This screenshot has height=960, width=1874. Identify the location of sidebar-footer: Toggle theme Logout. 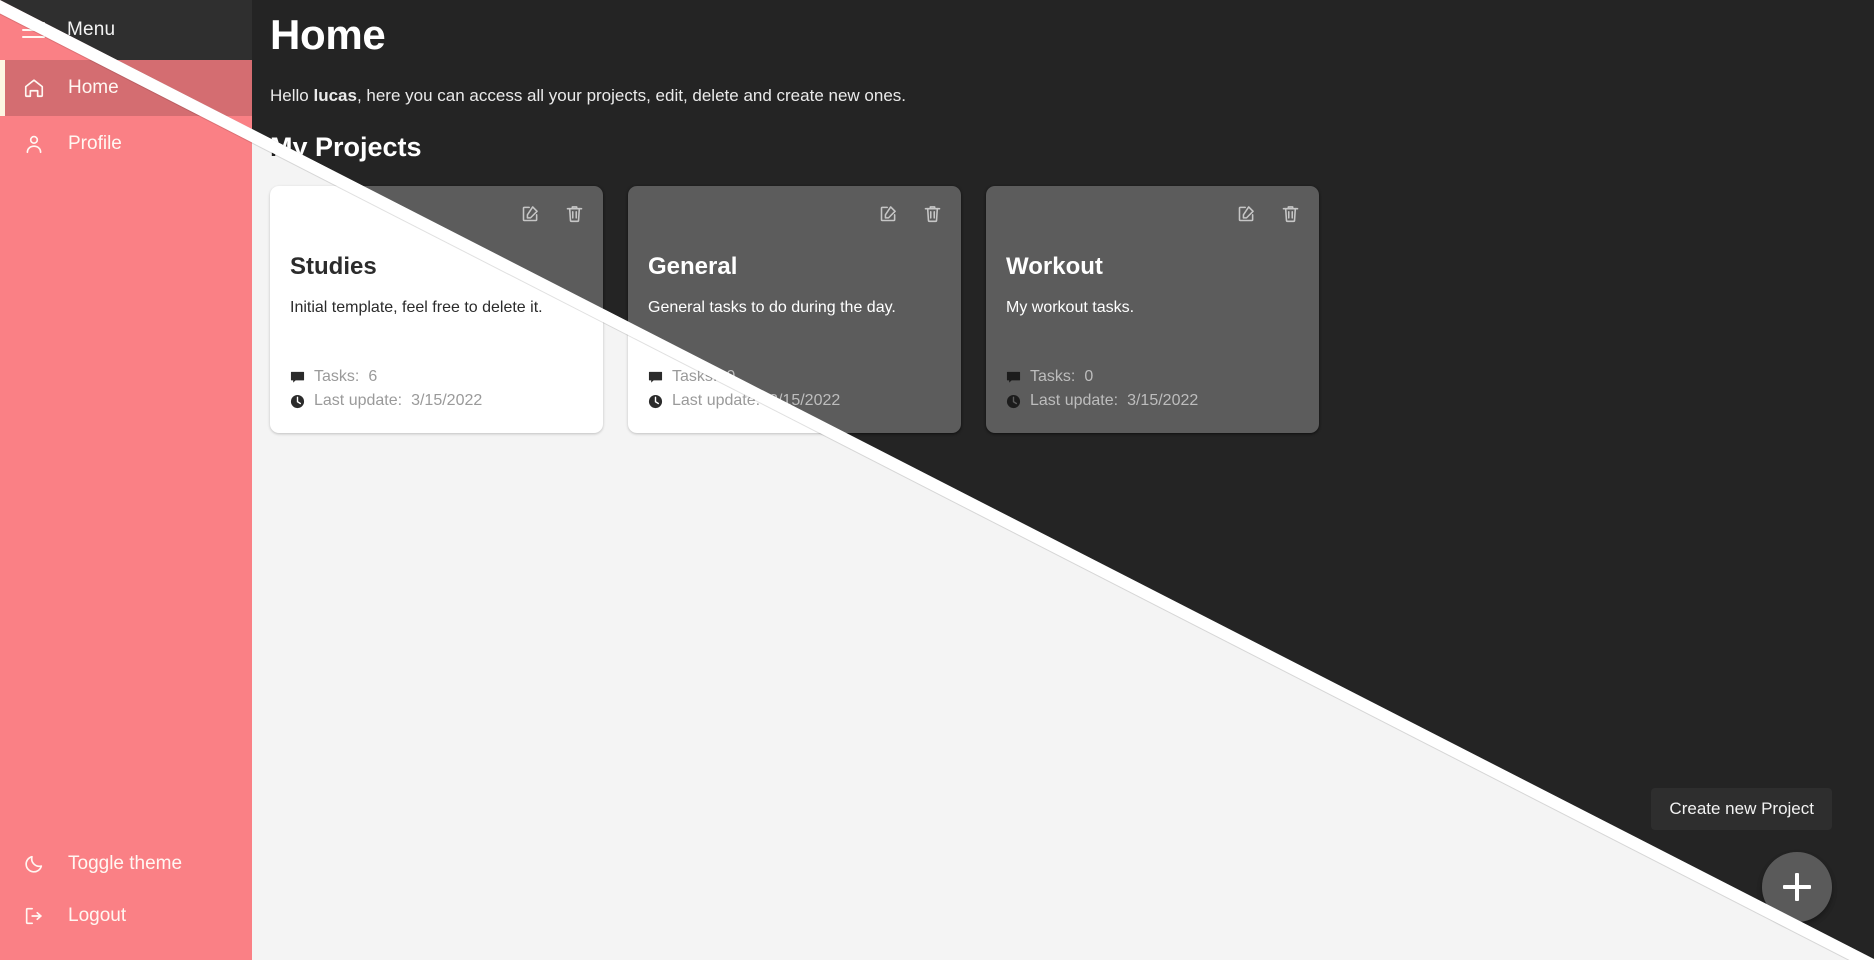
(126, 899).